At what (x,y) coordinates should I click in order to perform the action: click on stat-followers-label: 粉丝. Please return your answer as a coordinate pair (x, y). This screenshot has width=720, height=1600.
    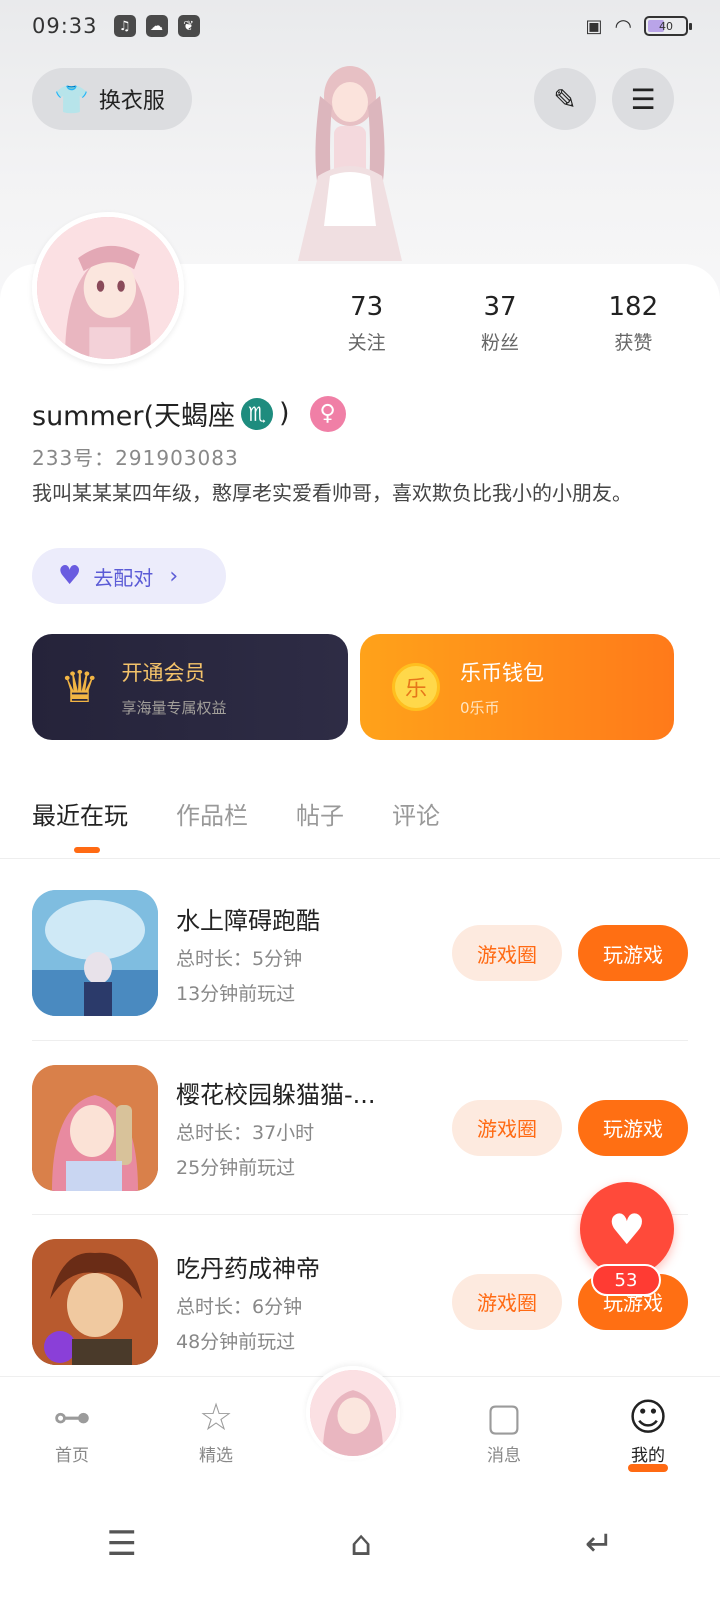
    Looking at the image, I should click on (499, 343).